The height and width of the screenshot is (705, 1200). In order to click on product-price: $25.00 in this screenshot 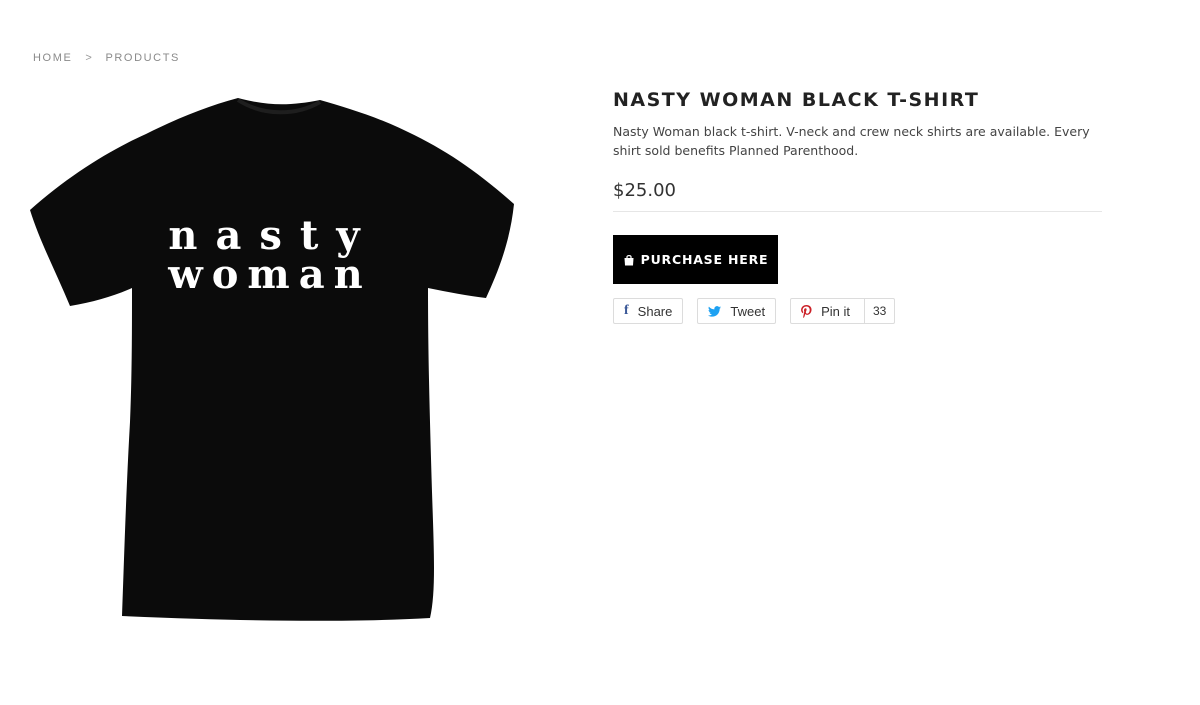, I will do `click(857, 196)`.